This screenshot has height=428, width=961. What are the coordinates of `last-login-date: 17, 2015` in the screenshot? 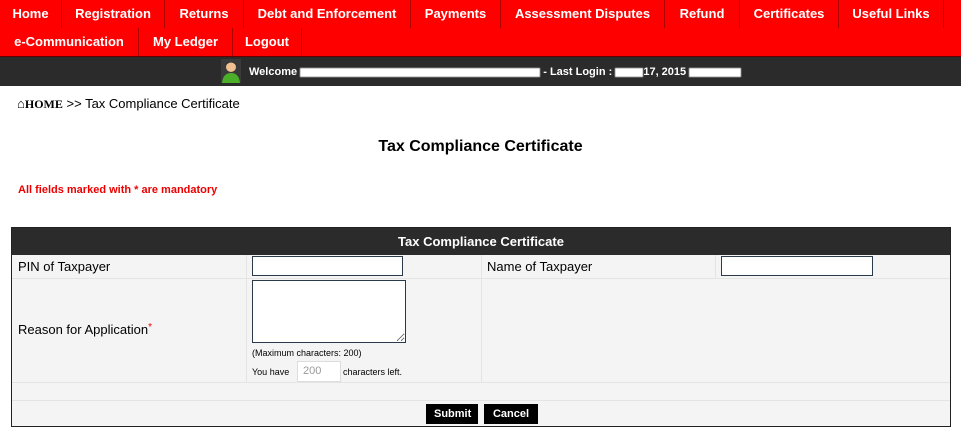 It's located at (665, 72).